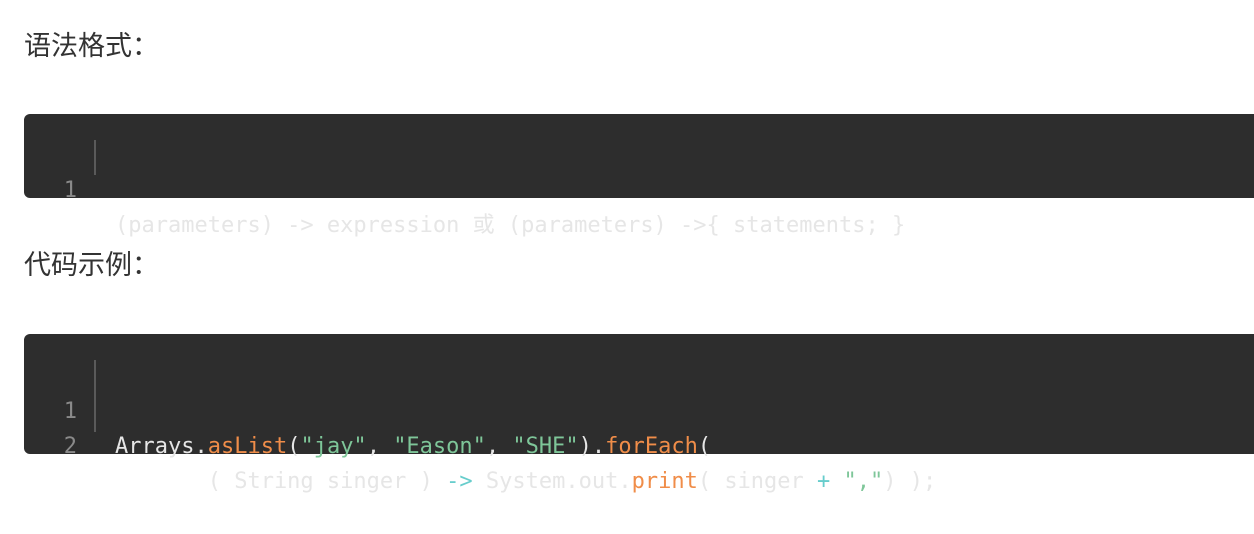 The image size is (1254, 534). What do you see at coordinates (333, 446) in the screenshot?
I see `code-token-string: "jay"` at bounding box center [333, 446].